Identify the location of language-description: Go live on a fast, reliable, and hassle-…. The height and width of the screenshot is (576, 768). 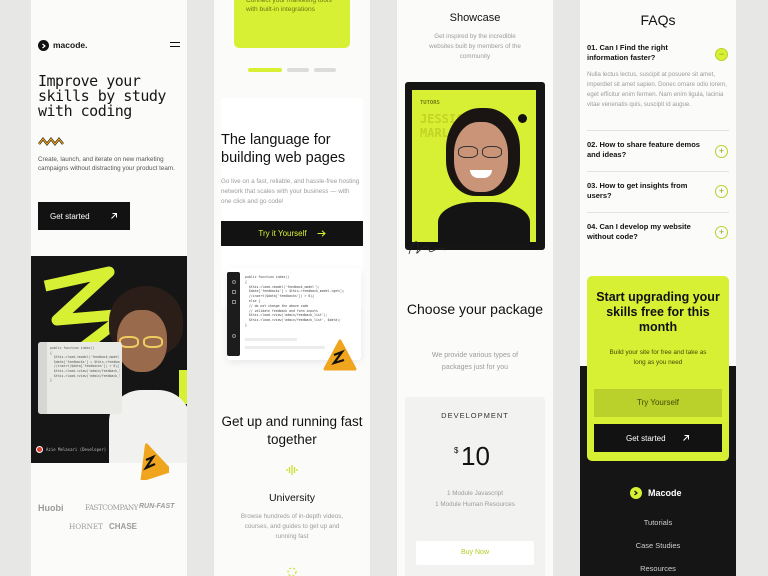
(290, 191).